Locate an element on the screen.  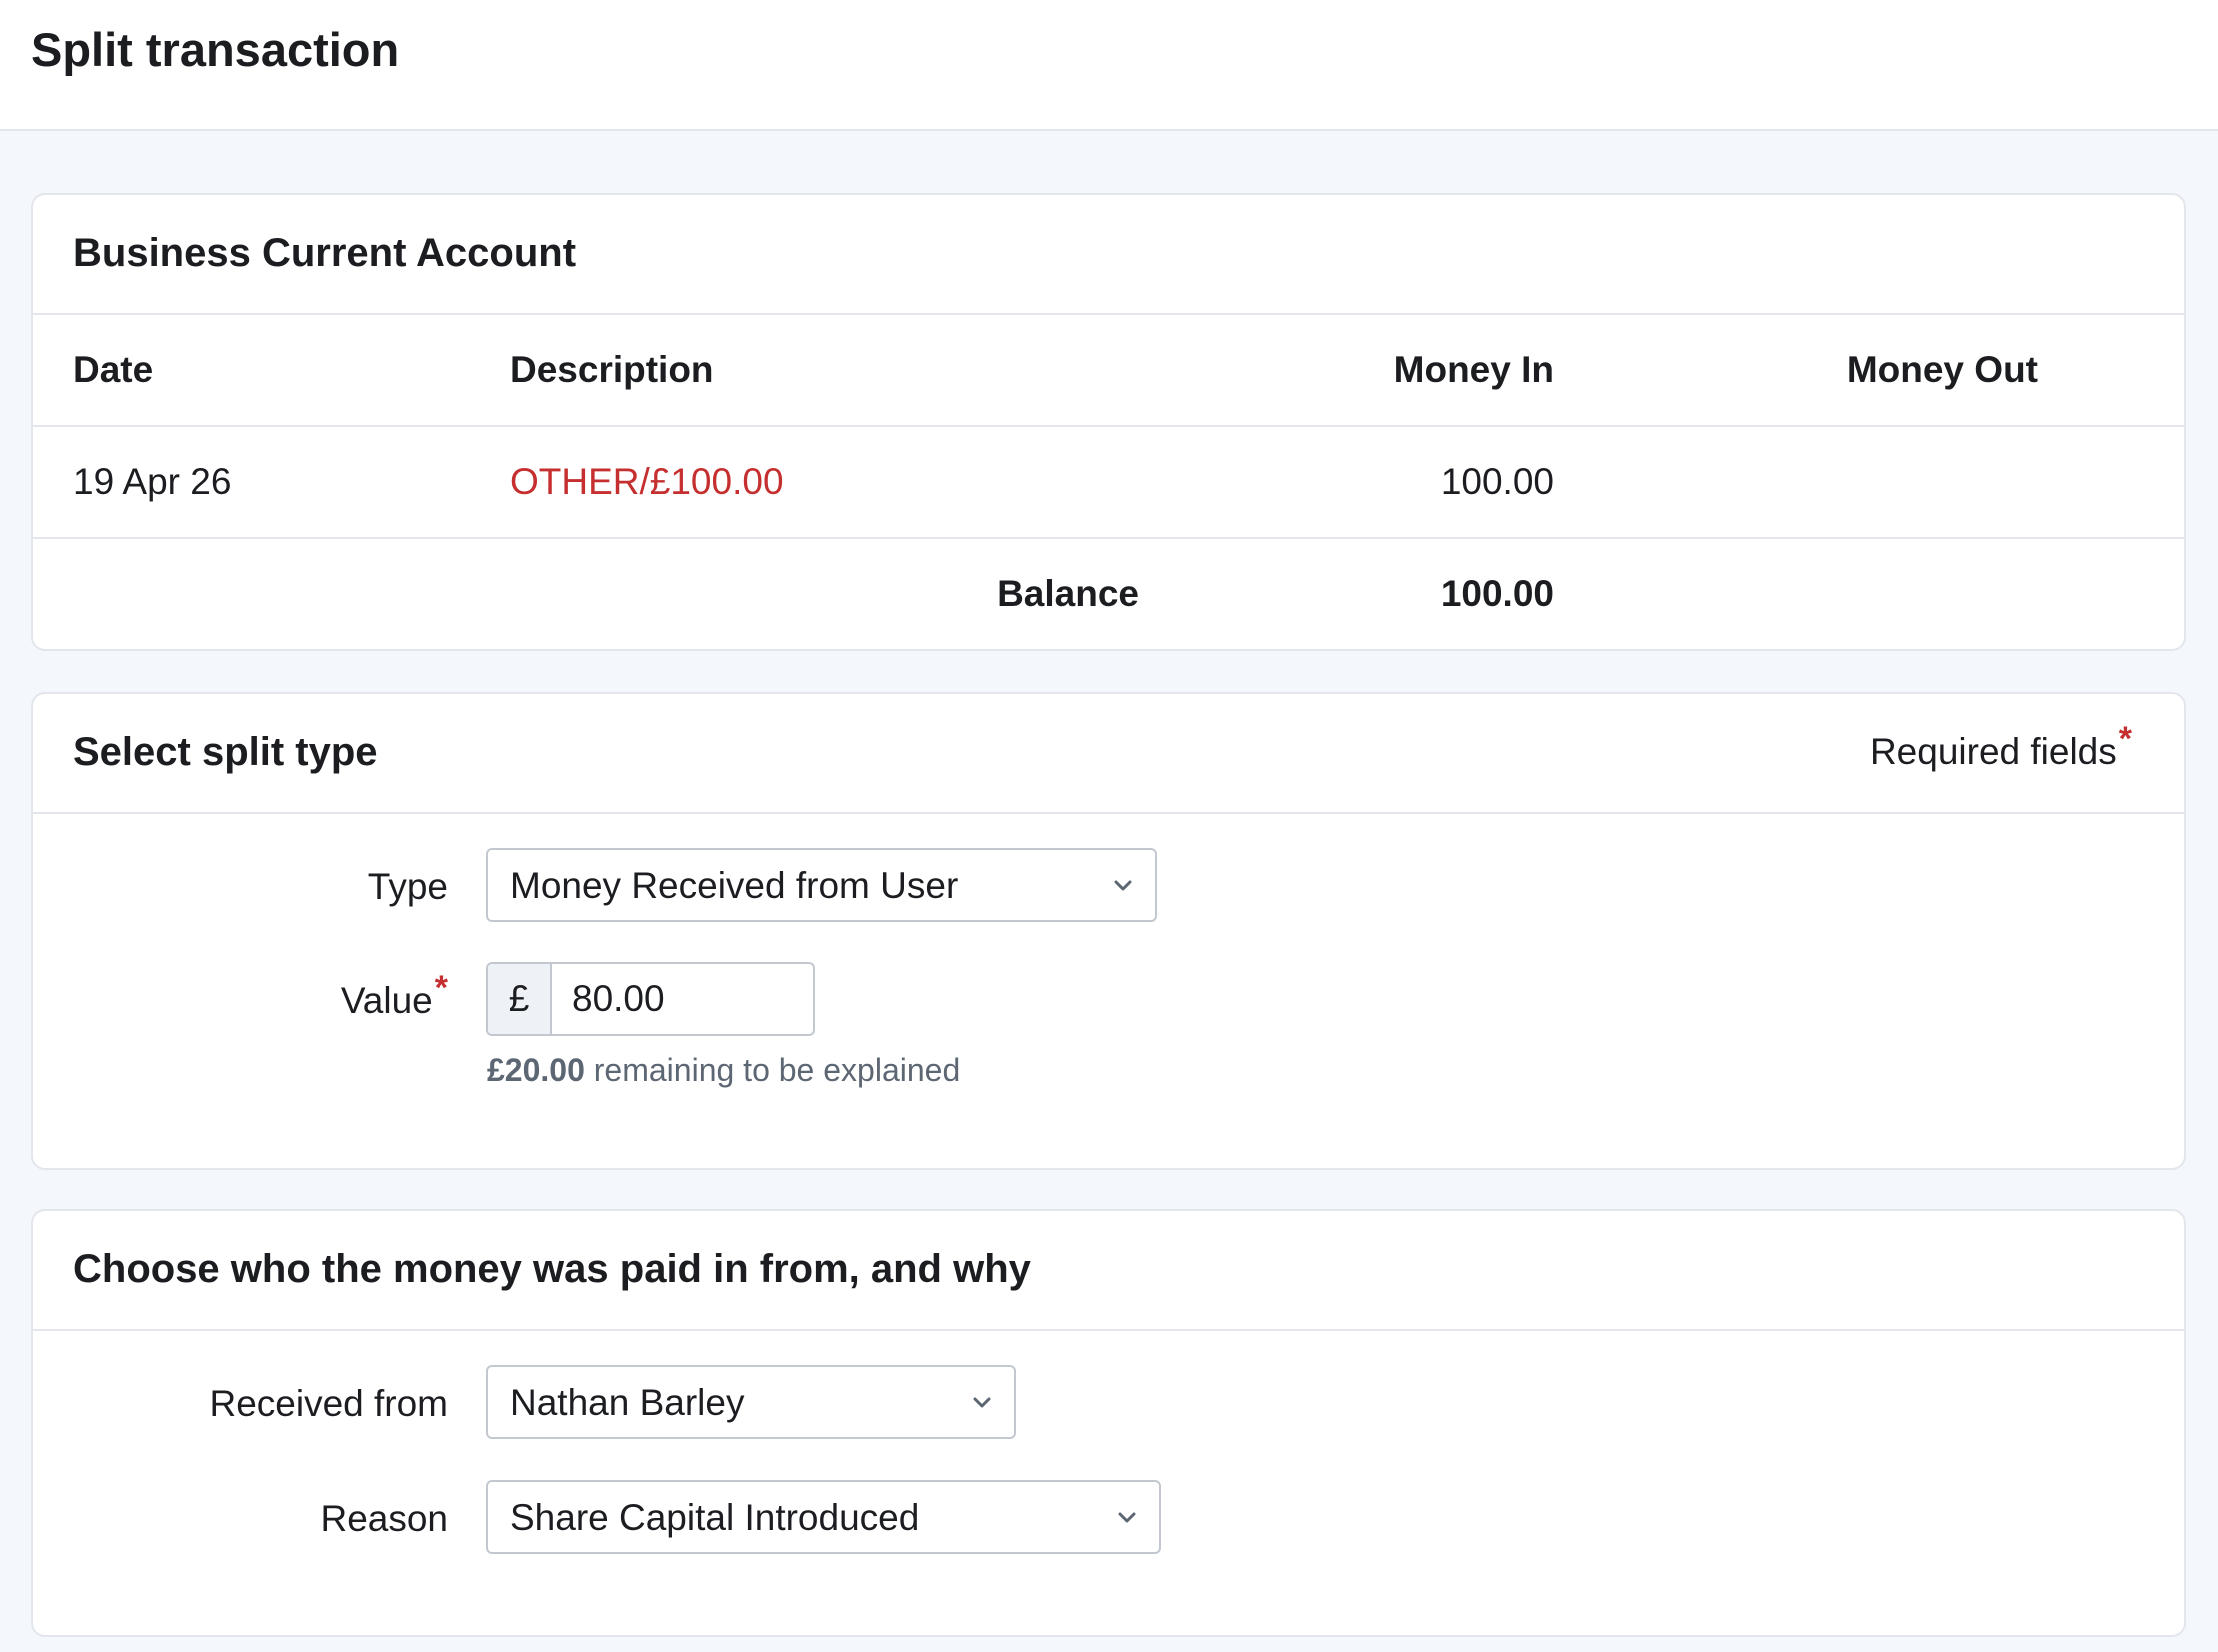
value-label-text: Value is located at coordinates (386, 1000).